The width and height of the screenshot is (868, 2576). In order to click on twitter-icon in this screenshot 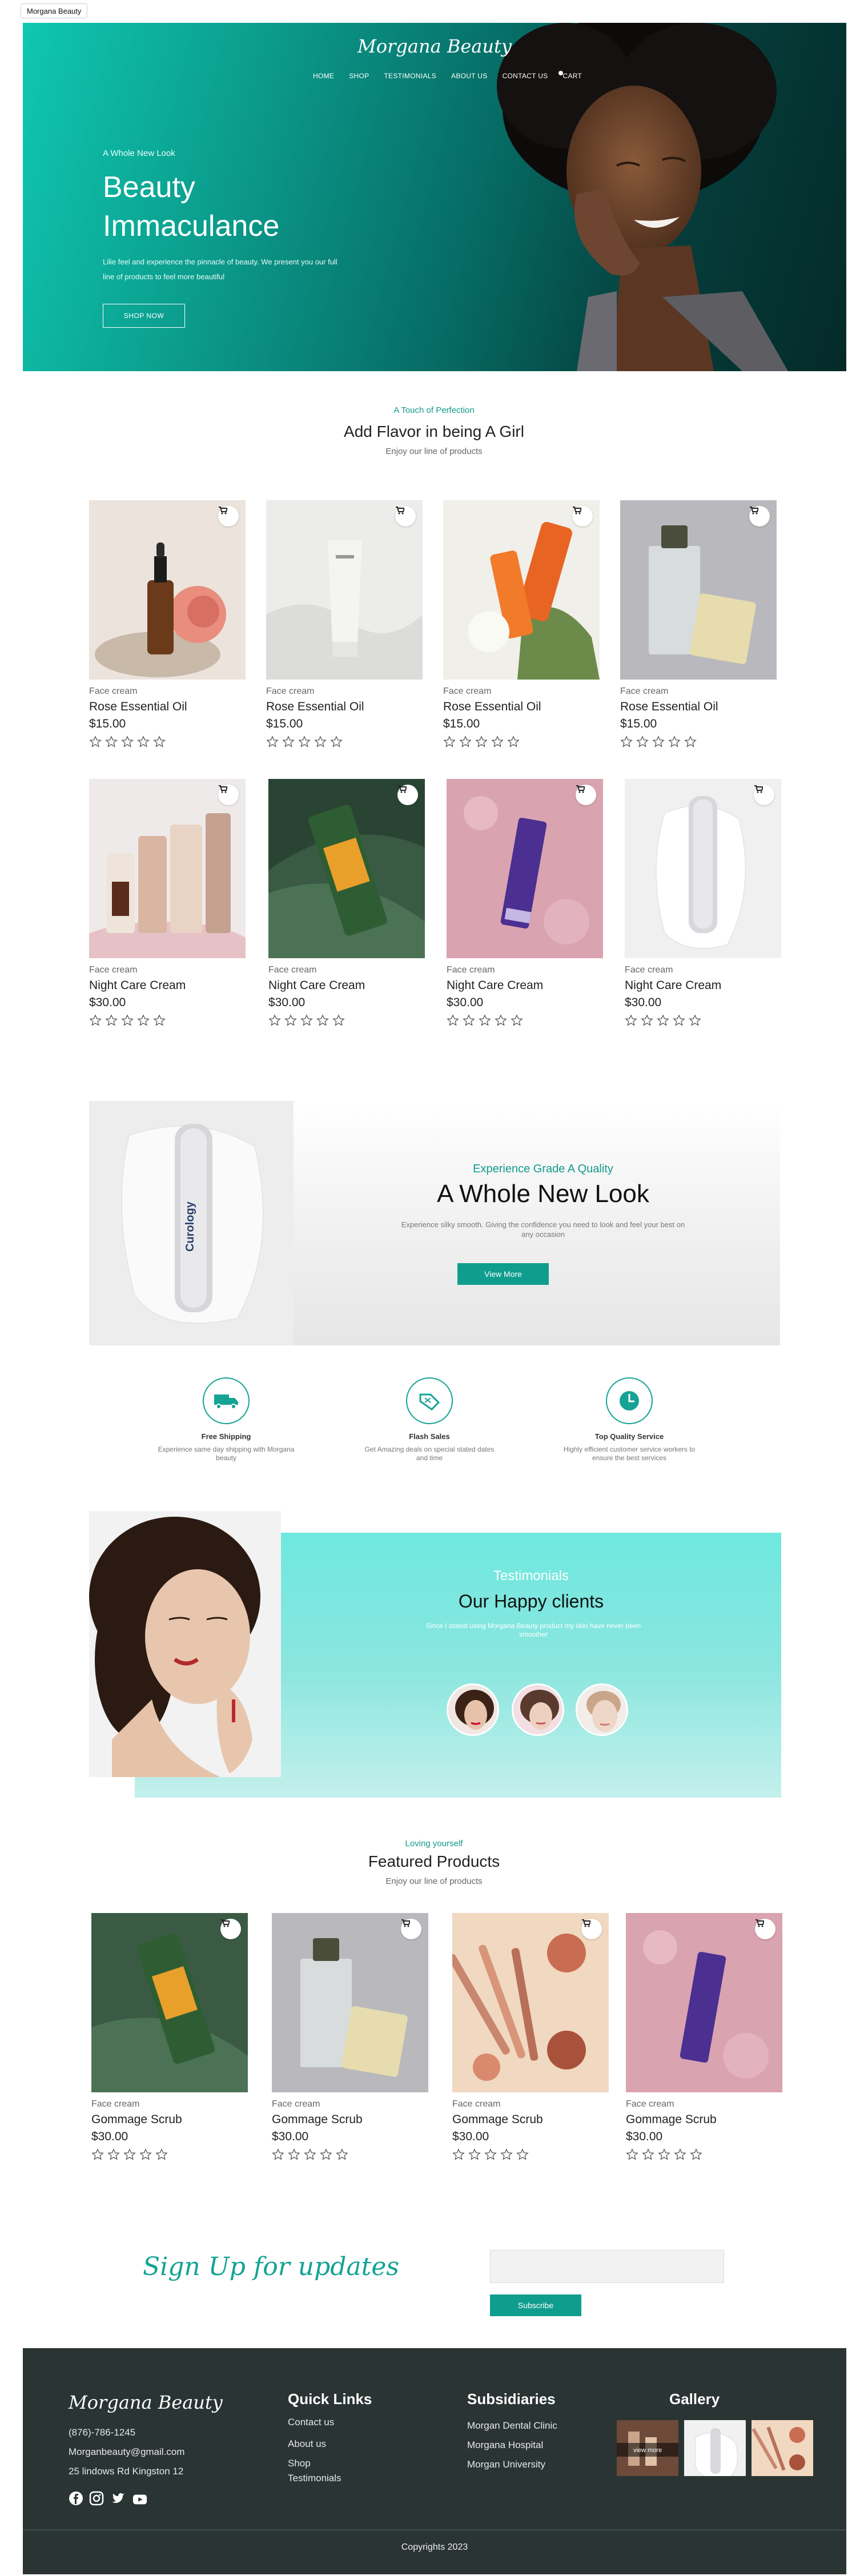, I will do `click(118, 2498)`.